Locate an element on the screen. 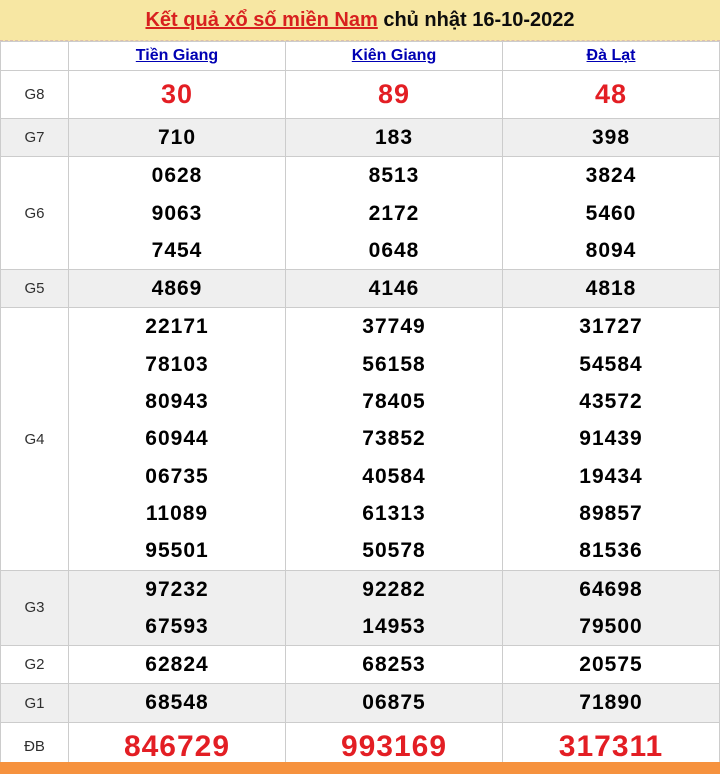  prize-cell-G2-col2: 20575 is located at coordinates (611, 665).